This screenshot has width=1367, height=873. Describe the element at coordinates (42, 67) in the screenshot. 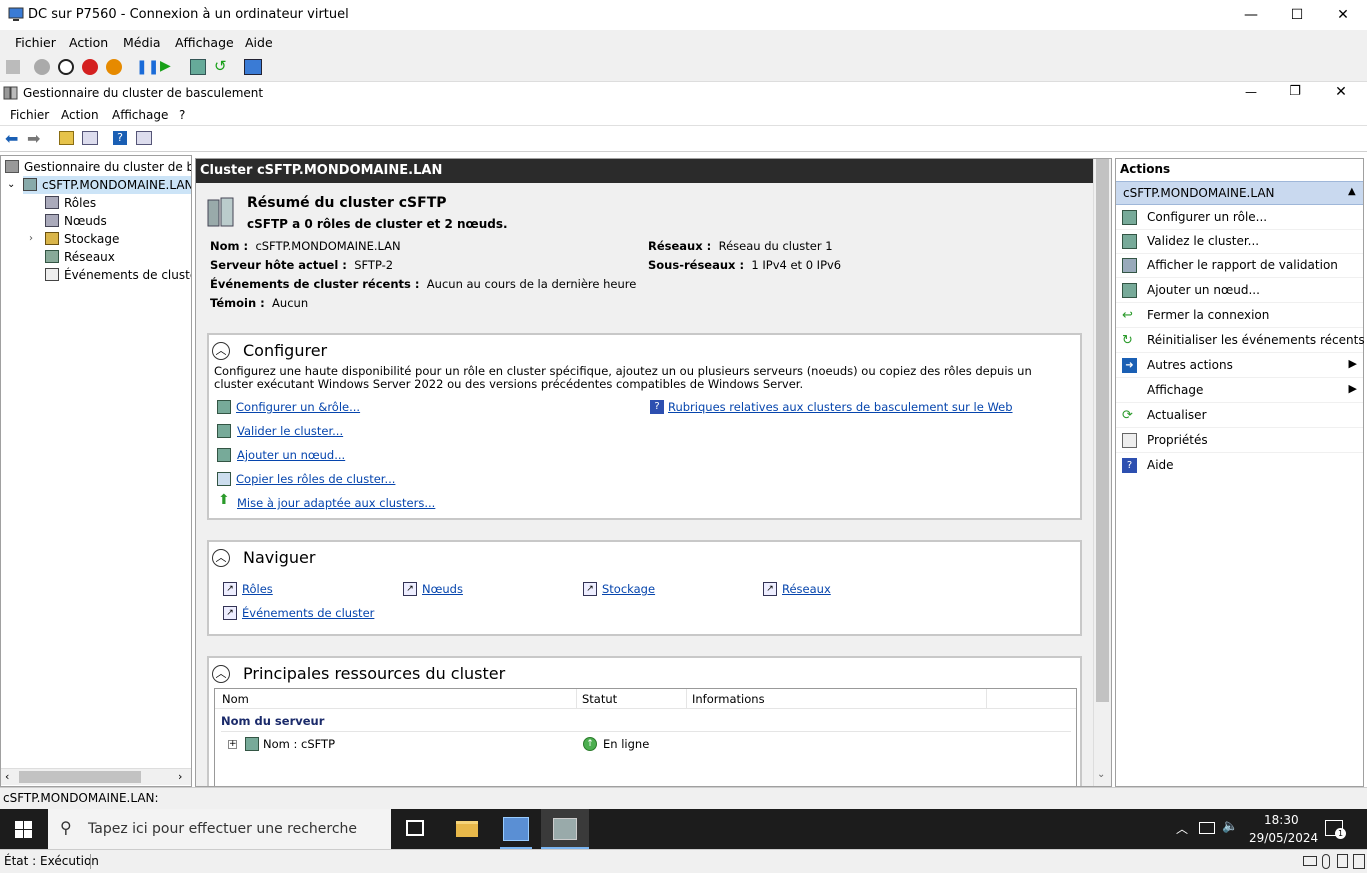

I see `start-icon` at that location.